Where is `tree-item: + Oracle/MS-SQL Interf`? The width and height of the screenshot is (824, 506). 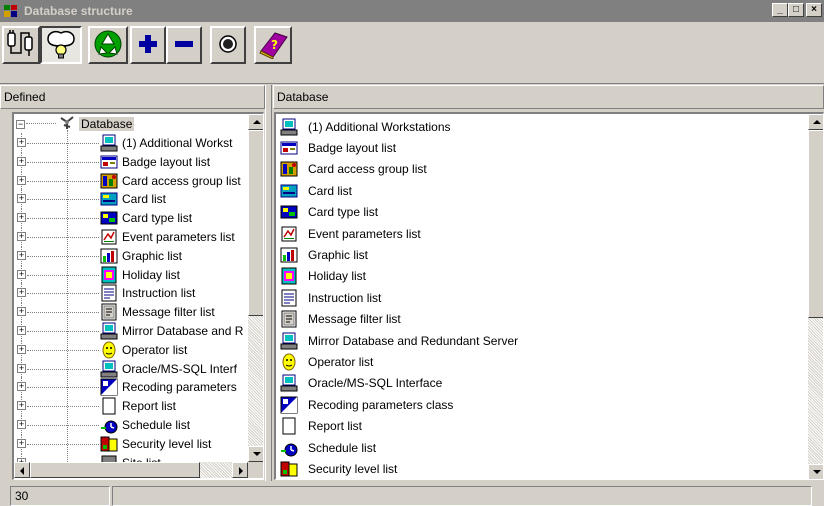
tree-item: + Oracle/MS-SQL Interf is located at coordinates (125, 368).